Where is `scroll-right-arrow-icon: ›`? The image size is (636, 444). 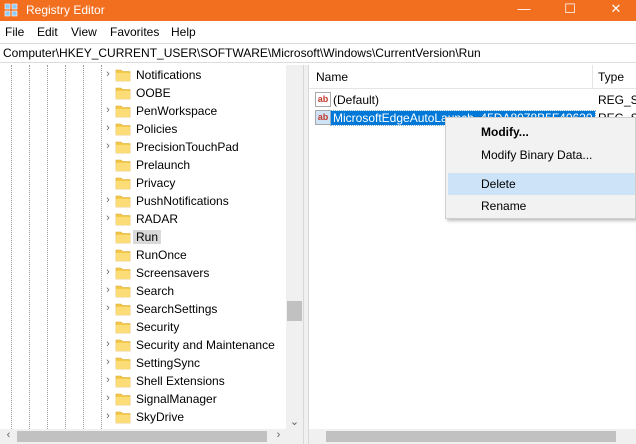
scroll-right-arrow-icon: › is located at coordinates (278, 435).